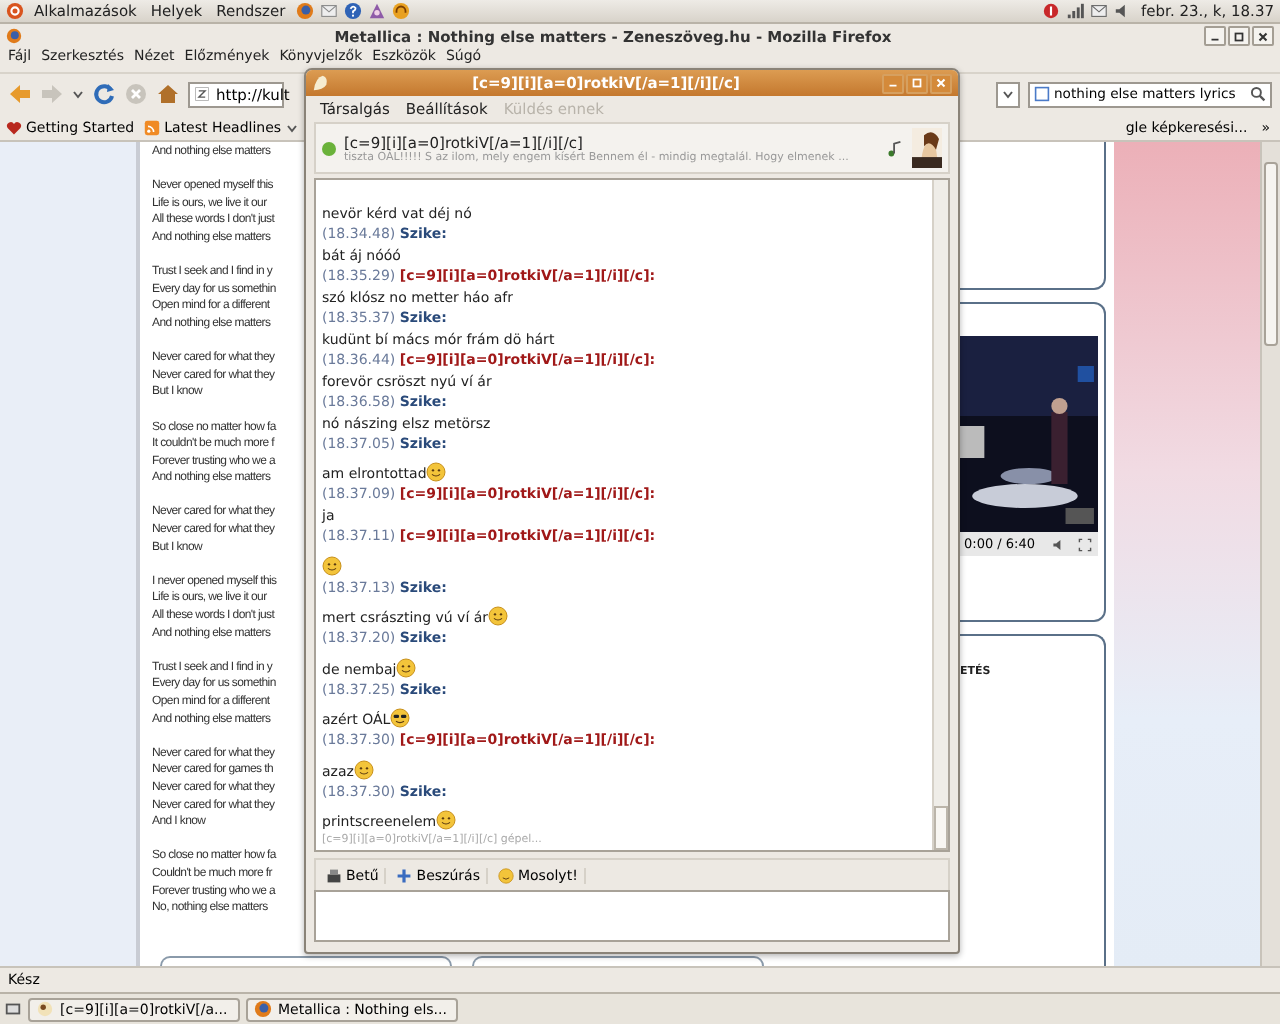  Describe the element at coordinates (1258, 94) in the screenshot. I see `search-icon` at that location.